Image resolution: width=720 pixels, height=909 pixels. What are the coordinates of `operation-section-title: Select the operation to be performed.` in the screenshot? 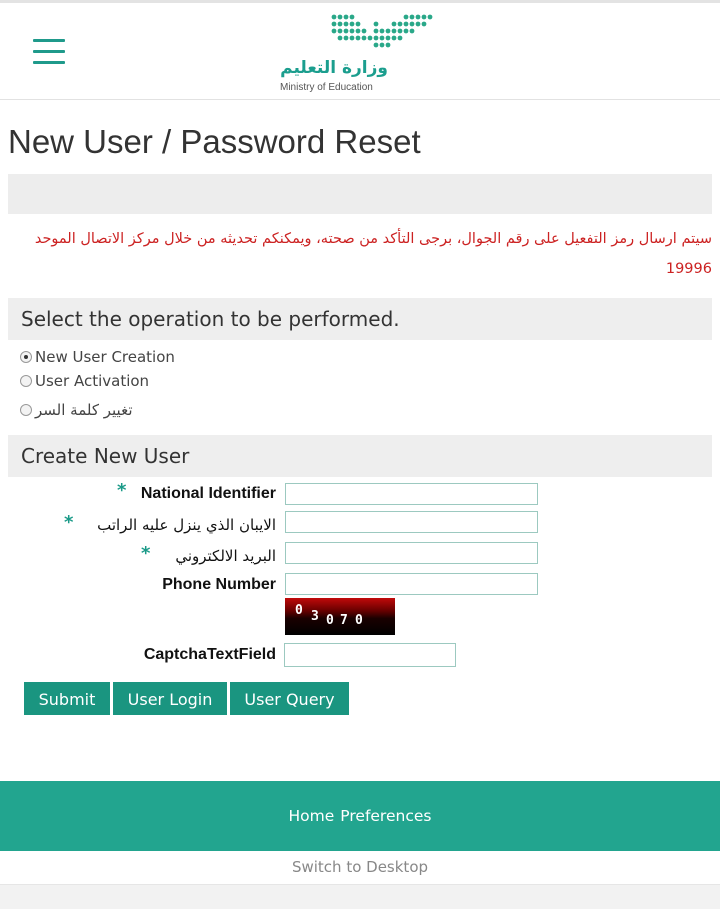 It's located at (210, 319).